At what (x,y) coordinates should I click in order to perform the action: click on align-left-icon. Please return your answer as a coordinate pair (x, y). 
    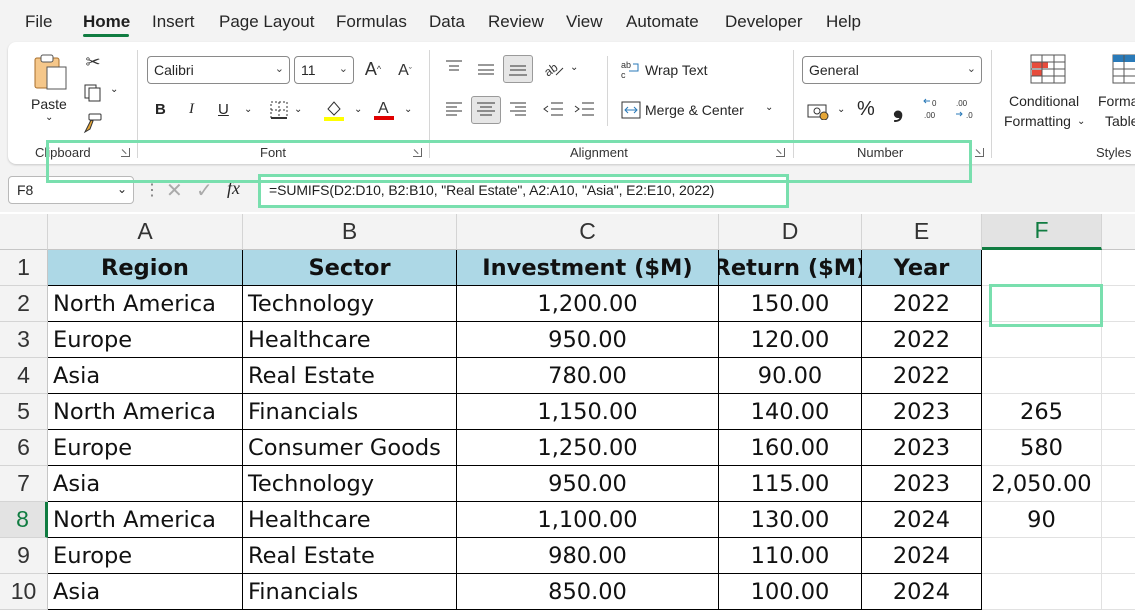
    Looking at the image, I should click on (454, 109).